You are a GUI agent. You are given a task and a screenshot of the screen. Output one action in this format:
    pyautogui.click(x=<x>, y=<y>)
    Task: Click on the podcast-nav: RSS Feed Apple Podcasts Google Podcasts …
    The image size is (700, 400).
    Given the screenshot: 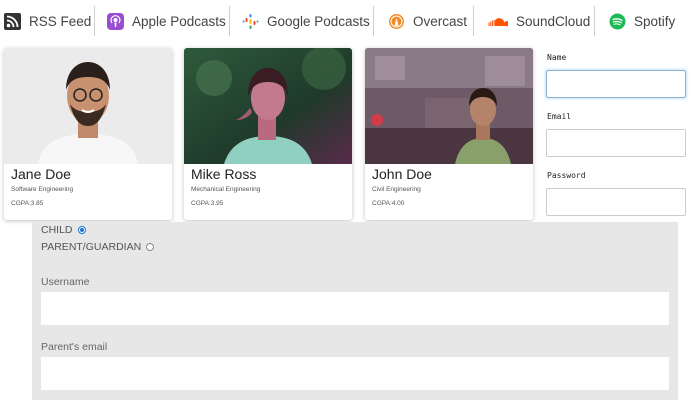 What is the action you would take?
    pyautogui.click(x=350, y=21)
    